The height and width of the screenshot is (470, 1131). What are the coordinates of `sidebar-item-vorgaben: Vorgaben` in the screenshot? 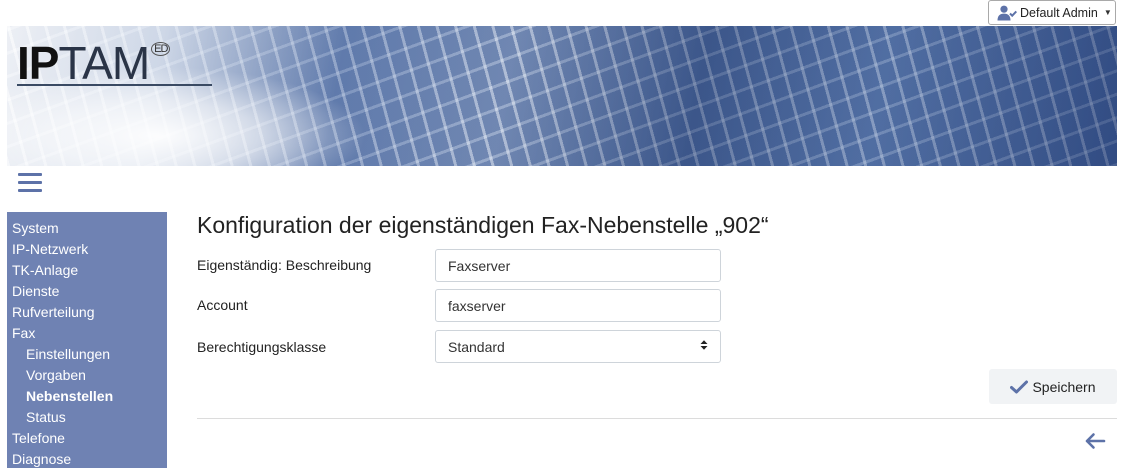 It's located at (87, 375).